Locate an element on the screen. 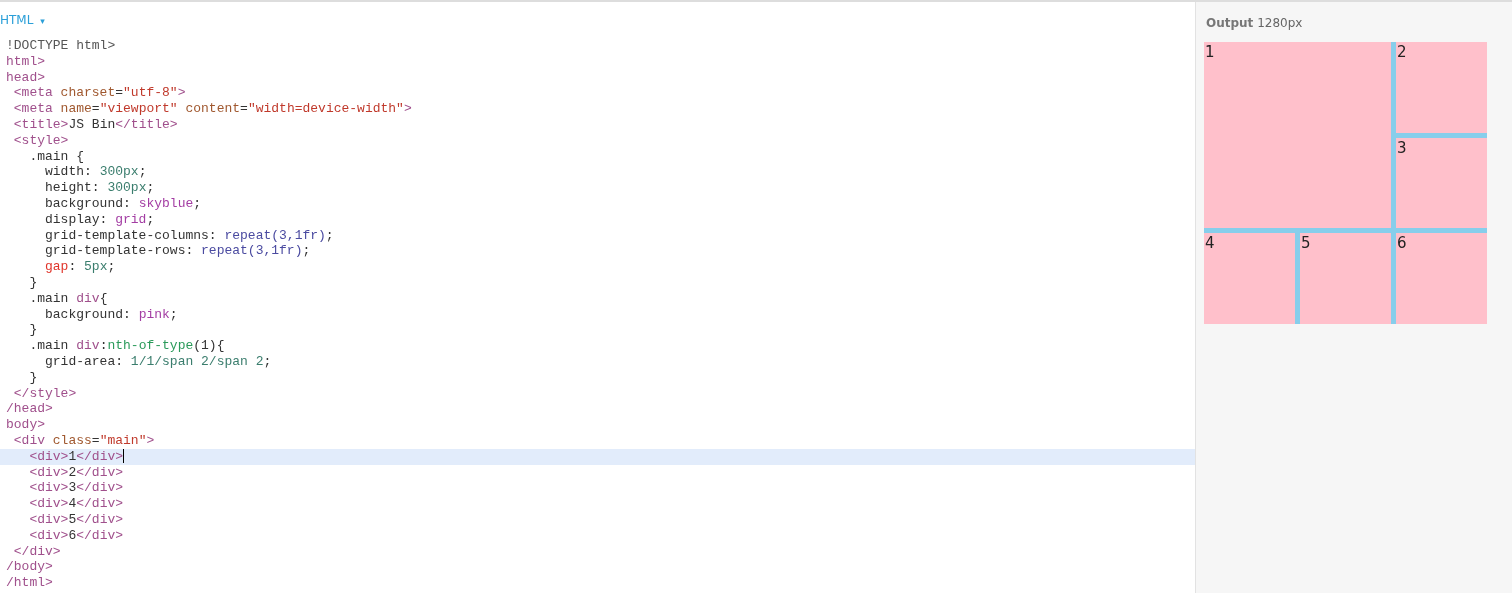 The width and height of the screenshot is (1512, 593). code-line: /body> is located at coordinates (29, 567).